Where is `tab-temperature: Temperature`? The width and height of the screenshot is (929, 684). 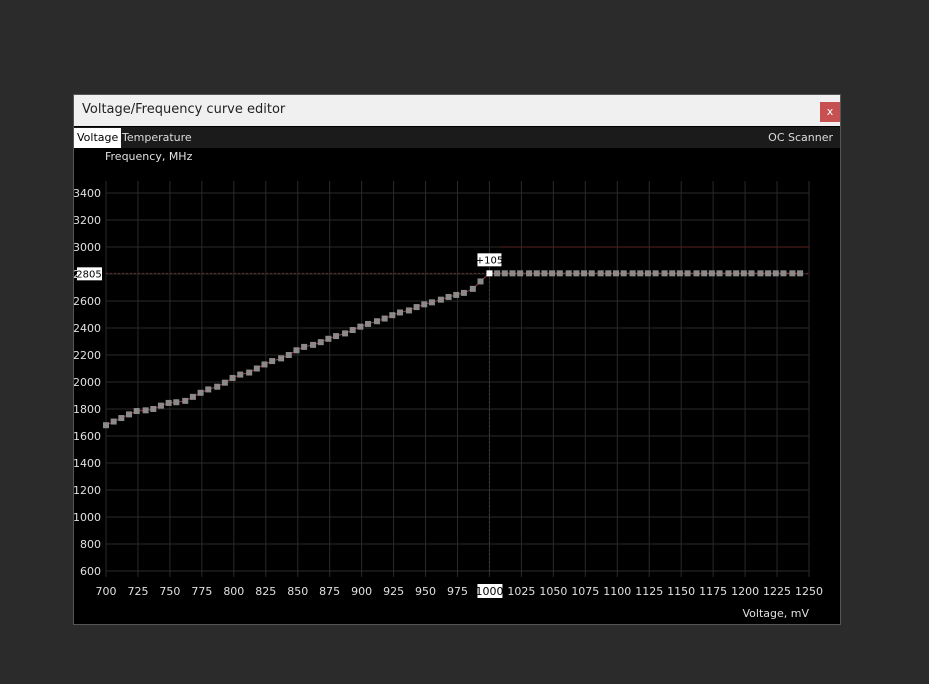 tab-temperature: Temperature is located at coordinates (157, 138).